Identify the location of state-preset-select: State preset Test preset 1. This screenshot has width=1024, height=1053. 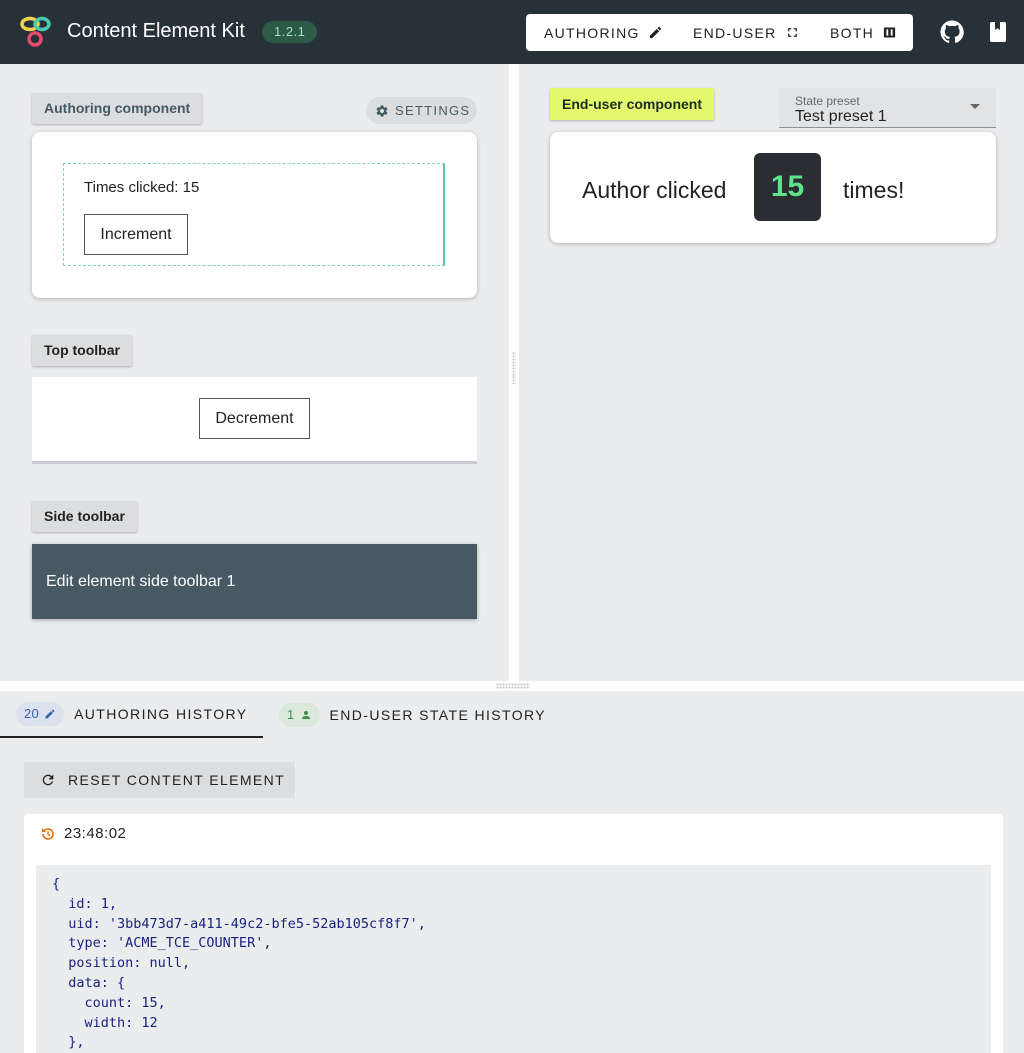
(887, 108).